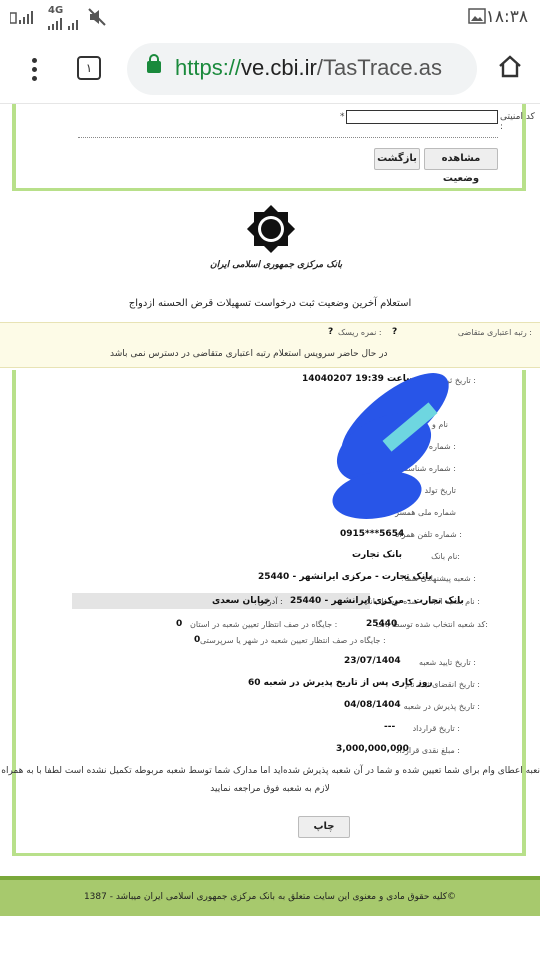 The width and height of the screenshot is (540, 960). Describe the element at coordinates (360, 332) in the screenshot. I see `risk-label: نمره ریسک :` at that location.